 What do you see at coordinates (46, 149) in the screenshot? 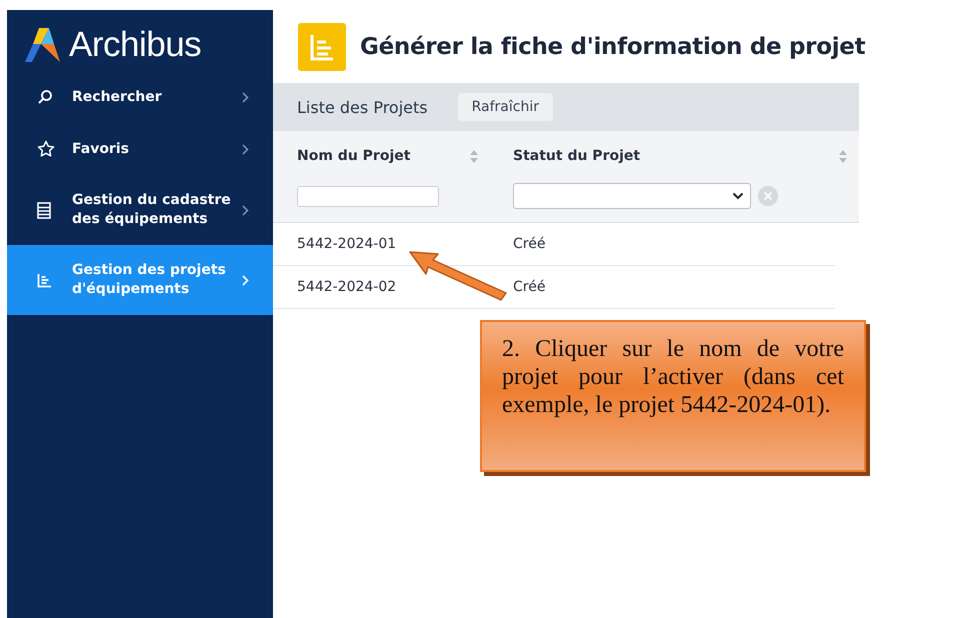
I see `star-icon` at bounding box center [46, 149].